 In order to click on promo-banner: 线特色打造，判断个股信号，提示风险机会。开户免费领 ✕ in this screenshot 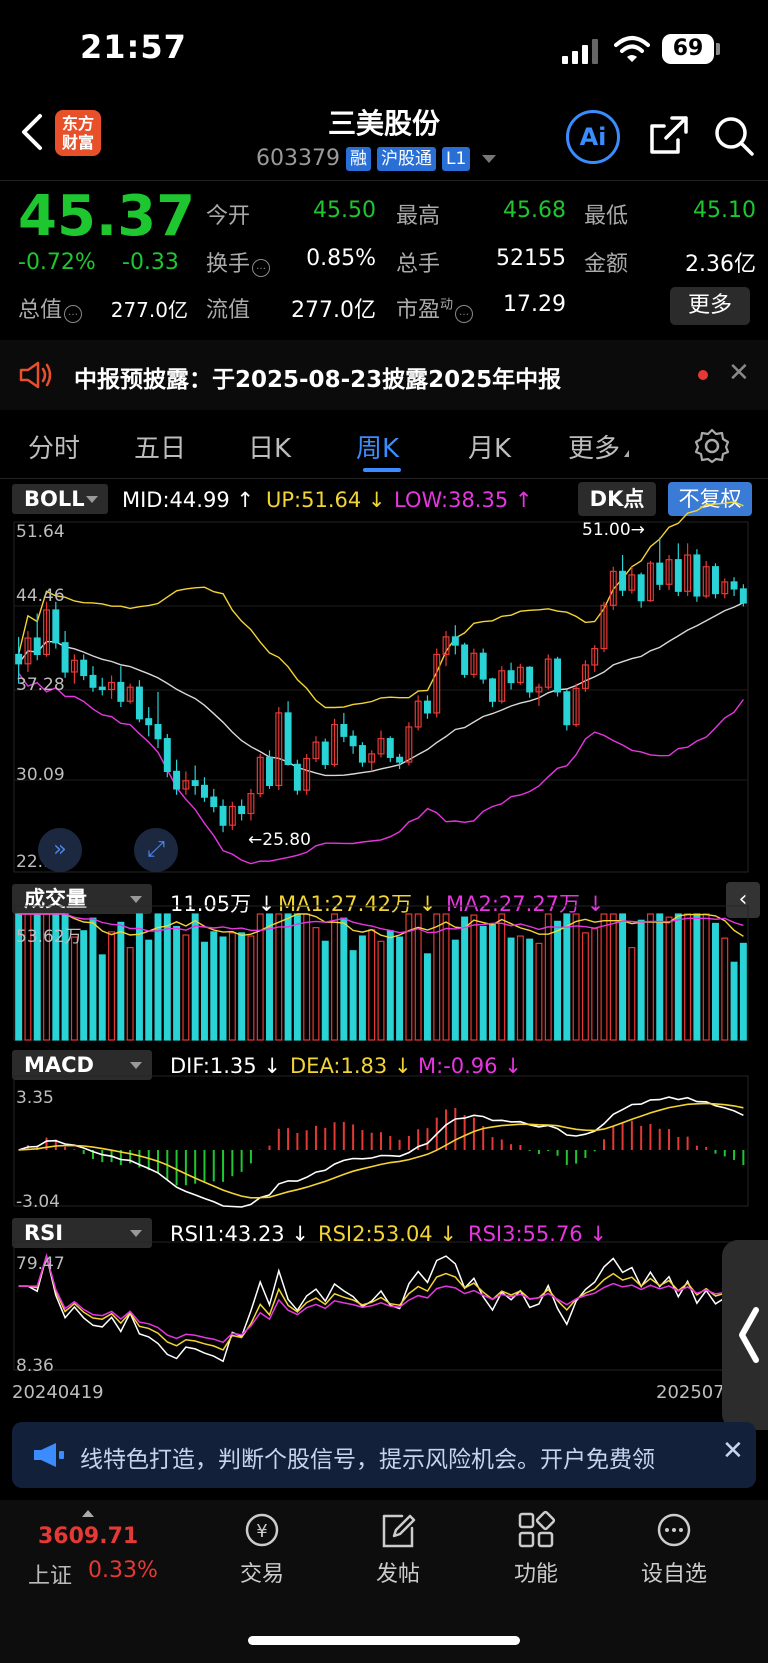, I will do `click(384, 1455)`.